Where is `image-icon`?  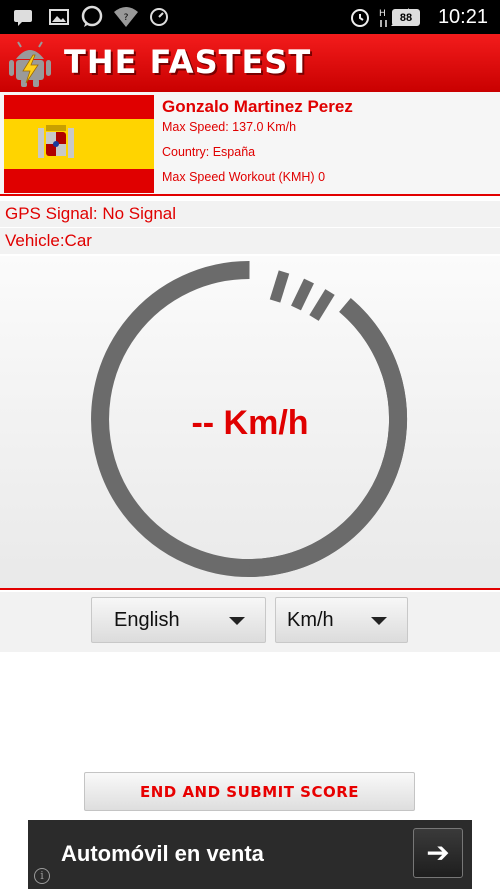
image-icon is located at coordinates (59, 17).